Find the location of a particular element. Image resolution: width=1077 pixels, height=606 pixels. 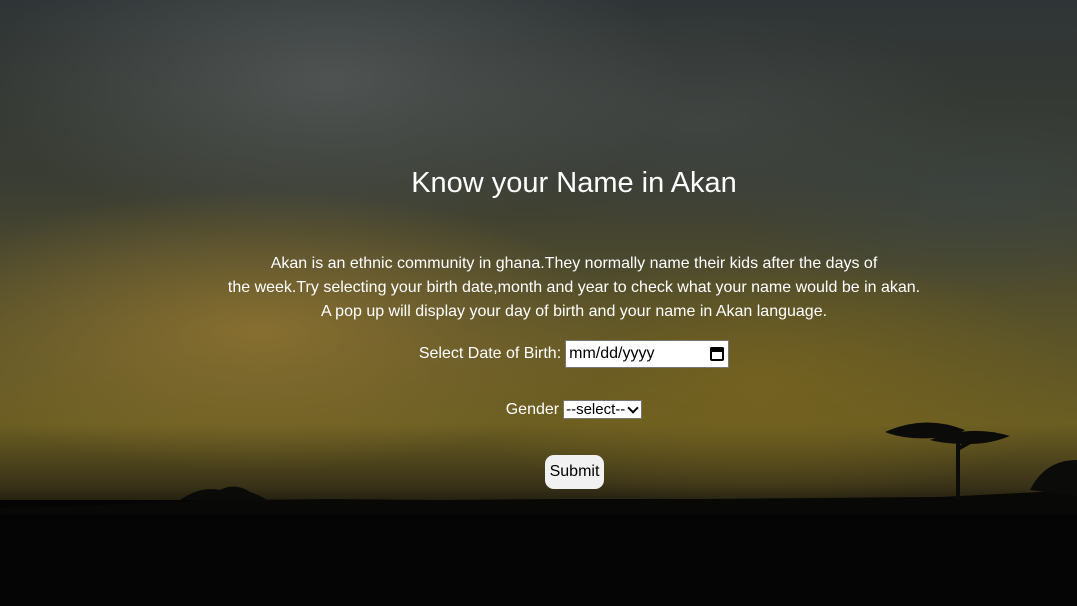

page-title: Know your Name in Akan is located at coordinates (574, 183).